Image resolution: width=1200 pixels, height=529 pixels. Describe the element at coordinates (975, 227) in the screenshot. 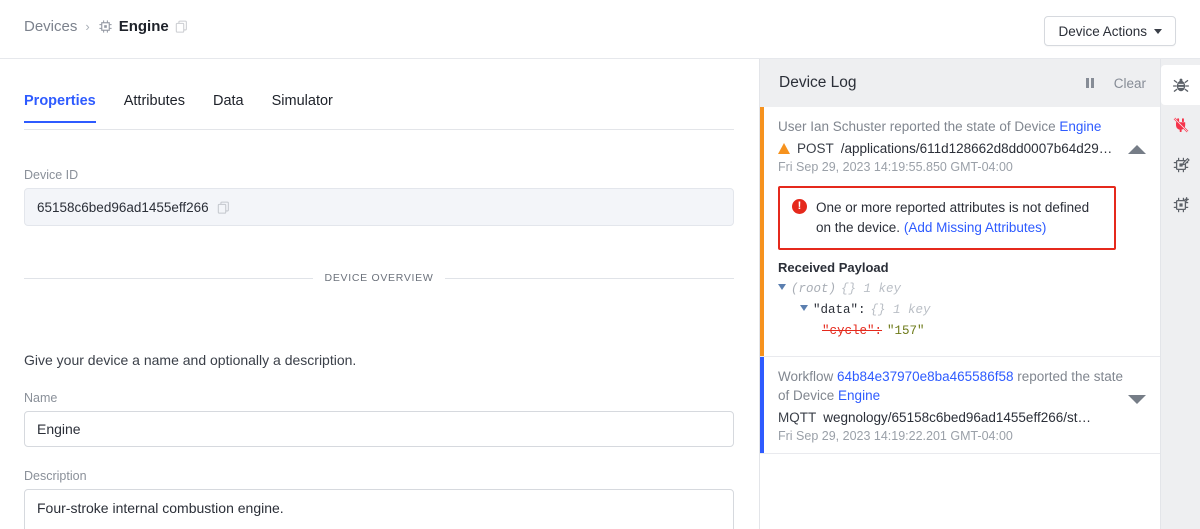

I see `add-missing-attributes-link: (Add Missing Attributes)` at that location.